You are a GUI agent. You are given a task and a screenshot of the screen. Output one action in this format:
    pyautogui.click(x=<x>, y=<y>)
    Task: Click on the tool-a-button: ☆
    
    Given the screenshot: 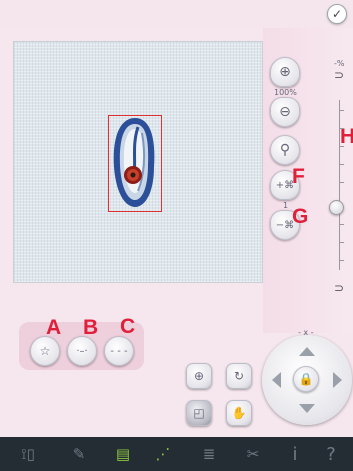 What is the action you would take?
    pyautogui.click(x=45, y=351)
    